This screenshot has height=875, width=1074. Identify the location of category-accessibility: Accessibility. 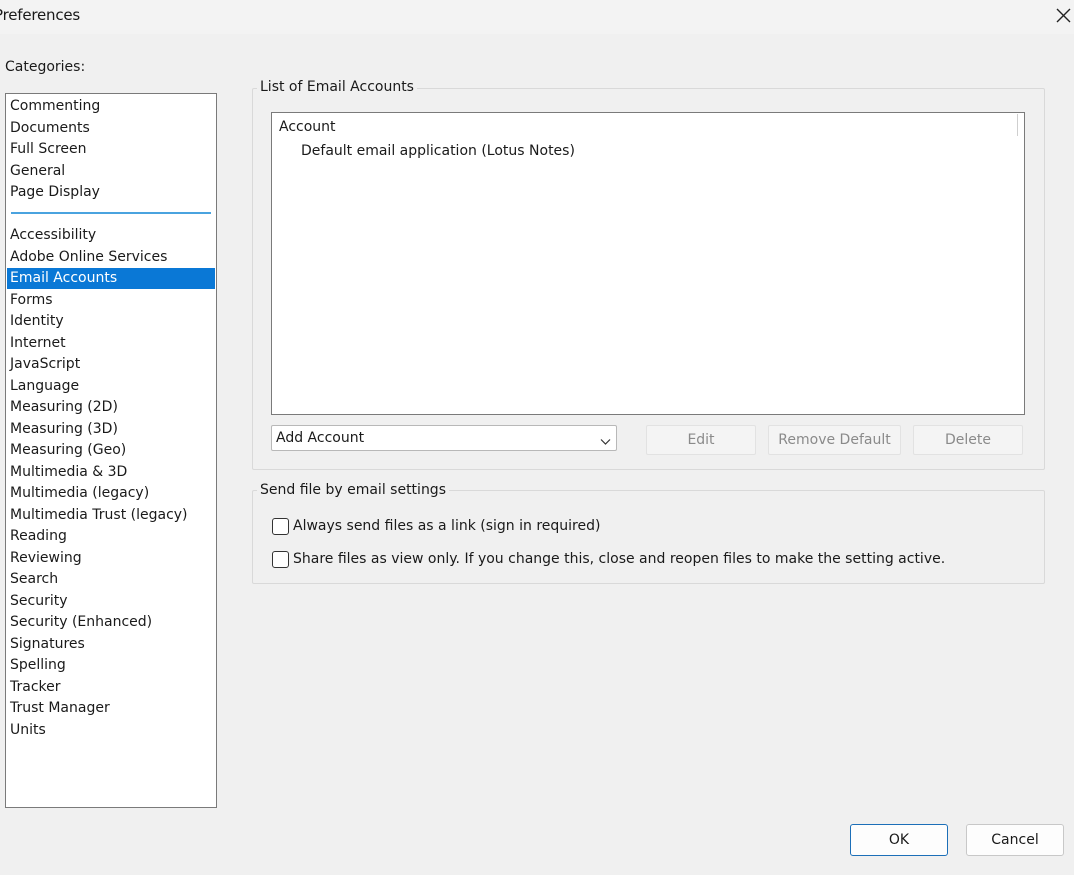
(111, 235).